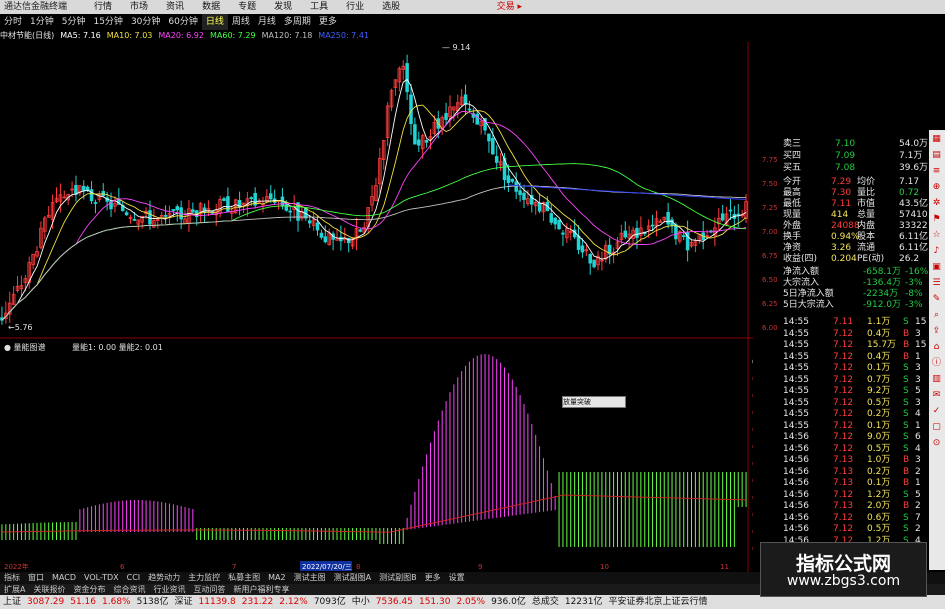 The height and width of the screenshot is (609, 945). What do you see at coordinates (116, 602) in the screenshot?
I see `status-item: 1.68%` at bounding box center [116, 602].